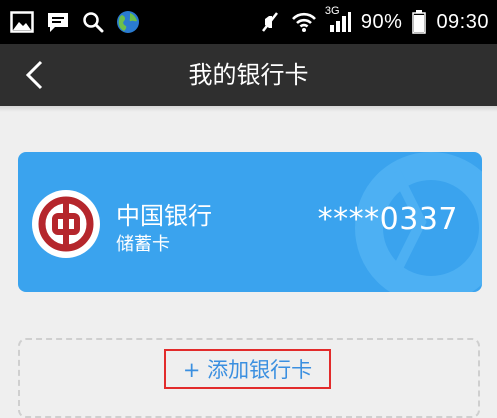 The image size is (497, 418). What do you see at coordinates (143, 244) in the screenshot?
I see `card-type: 储蓄卡` at bounding box center [143, 244].